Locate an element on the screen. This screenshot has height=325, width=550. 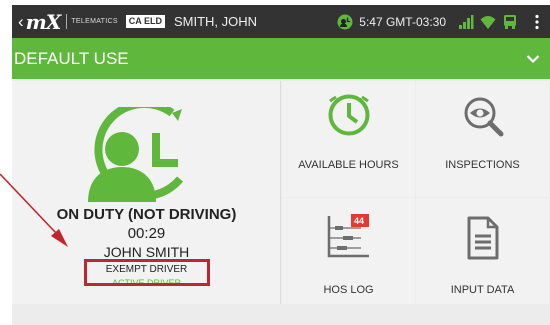
logo-divider is located at coordinates (67, 21).